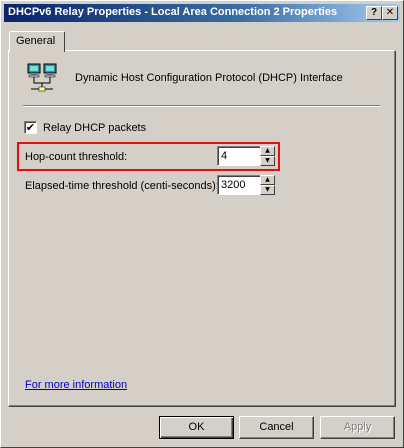 The width and height of the screenshot is (404, 448). Describe the element at coordinates (76, 157) in the screenshot. I see `hop-count-label: Hop-count threshold:` at that location.